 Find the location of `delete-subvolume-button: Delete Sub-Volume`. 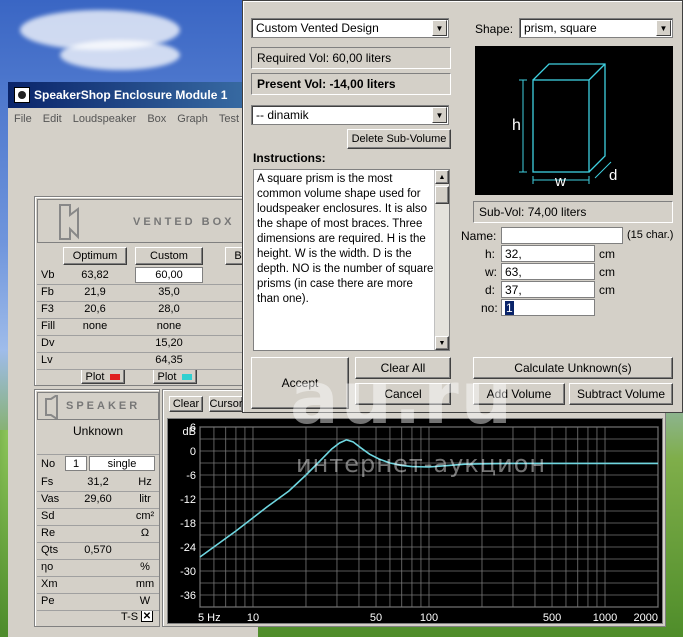

delete-subvolume-button: Delete Sub-Volume is located at coordinates (399, 139).